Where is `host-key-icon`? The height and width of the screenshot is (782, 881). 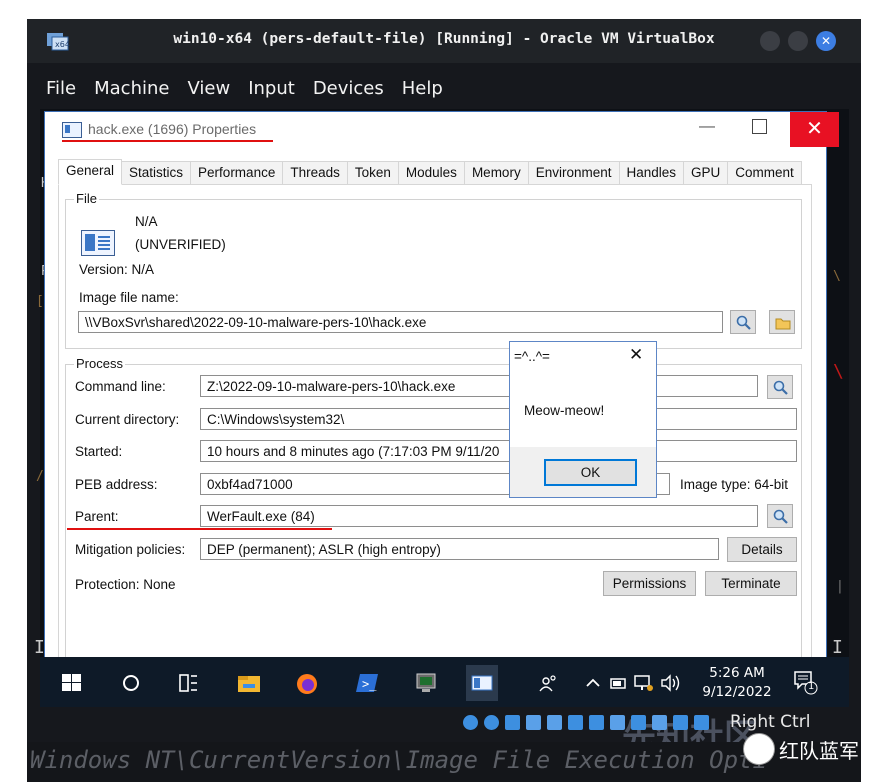
host-key-icon is located at coordinates (701, 722).